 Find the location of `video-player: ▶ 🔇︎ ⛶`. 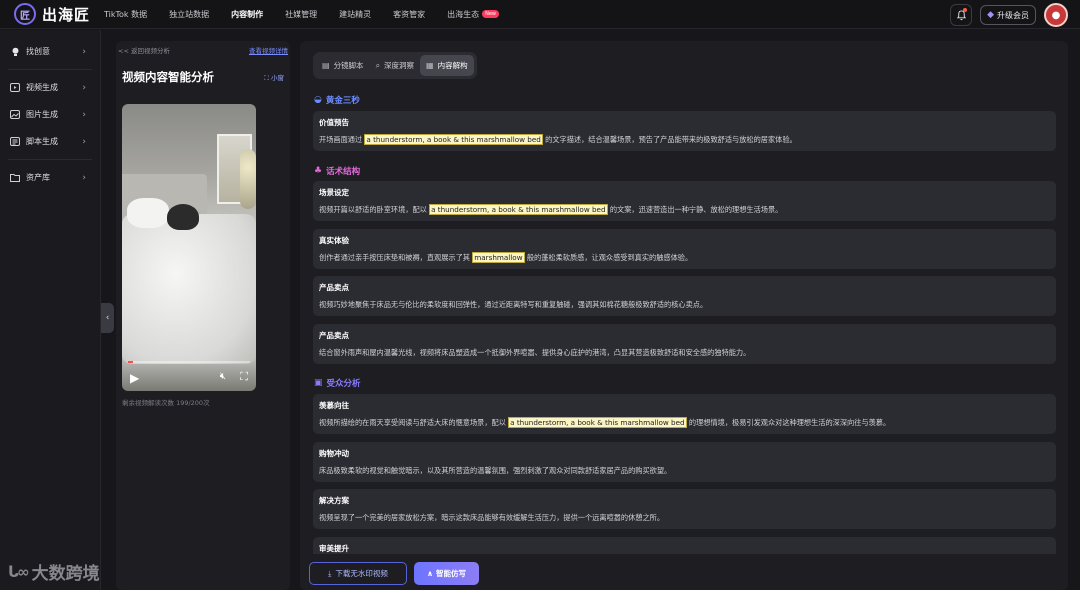

video-player: ▶ 🔇︎ ⛶ is located at coordinates (189, 247).